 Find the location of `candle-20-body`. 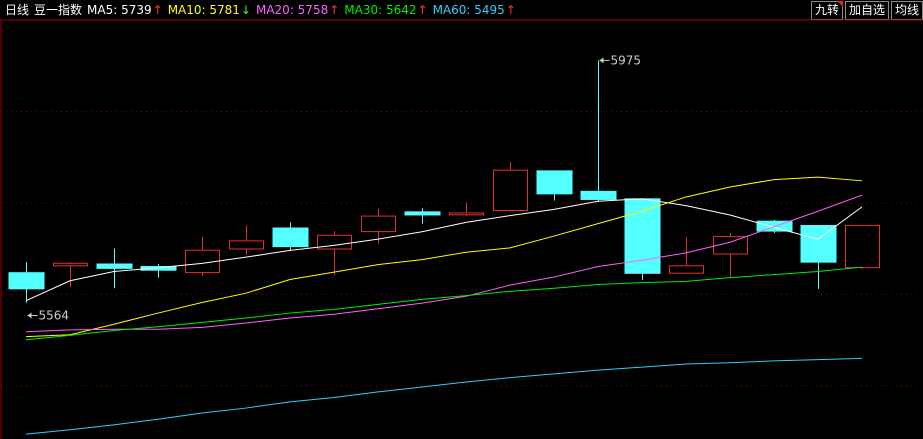

candle-20-body is located at coordinates (862, 246).